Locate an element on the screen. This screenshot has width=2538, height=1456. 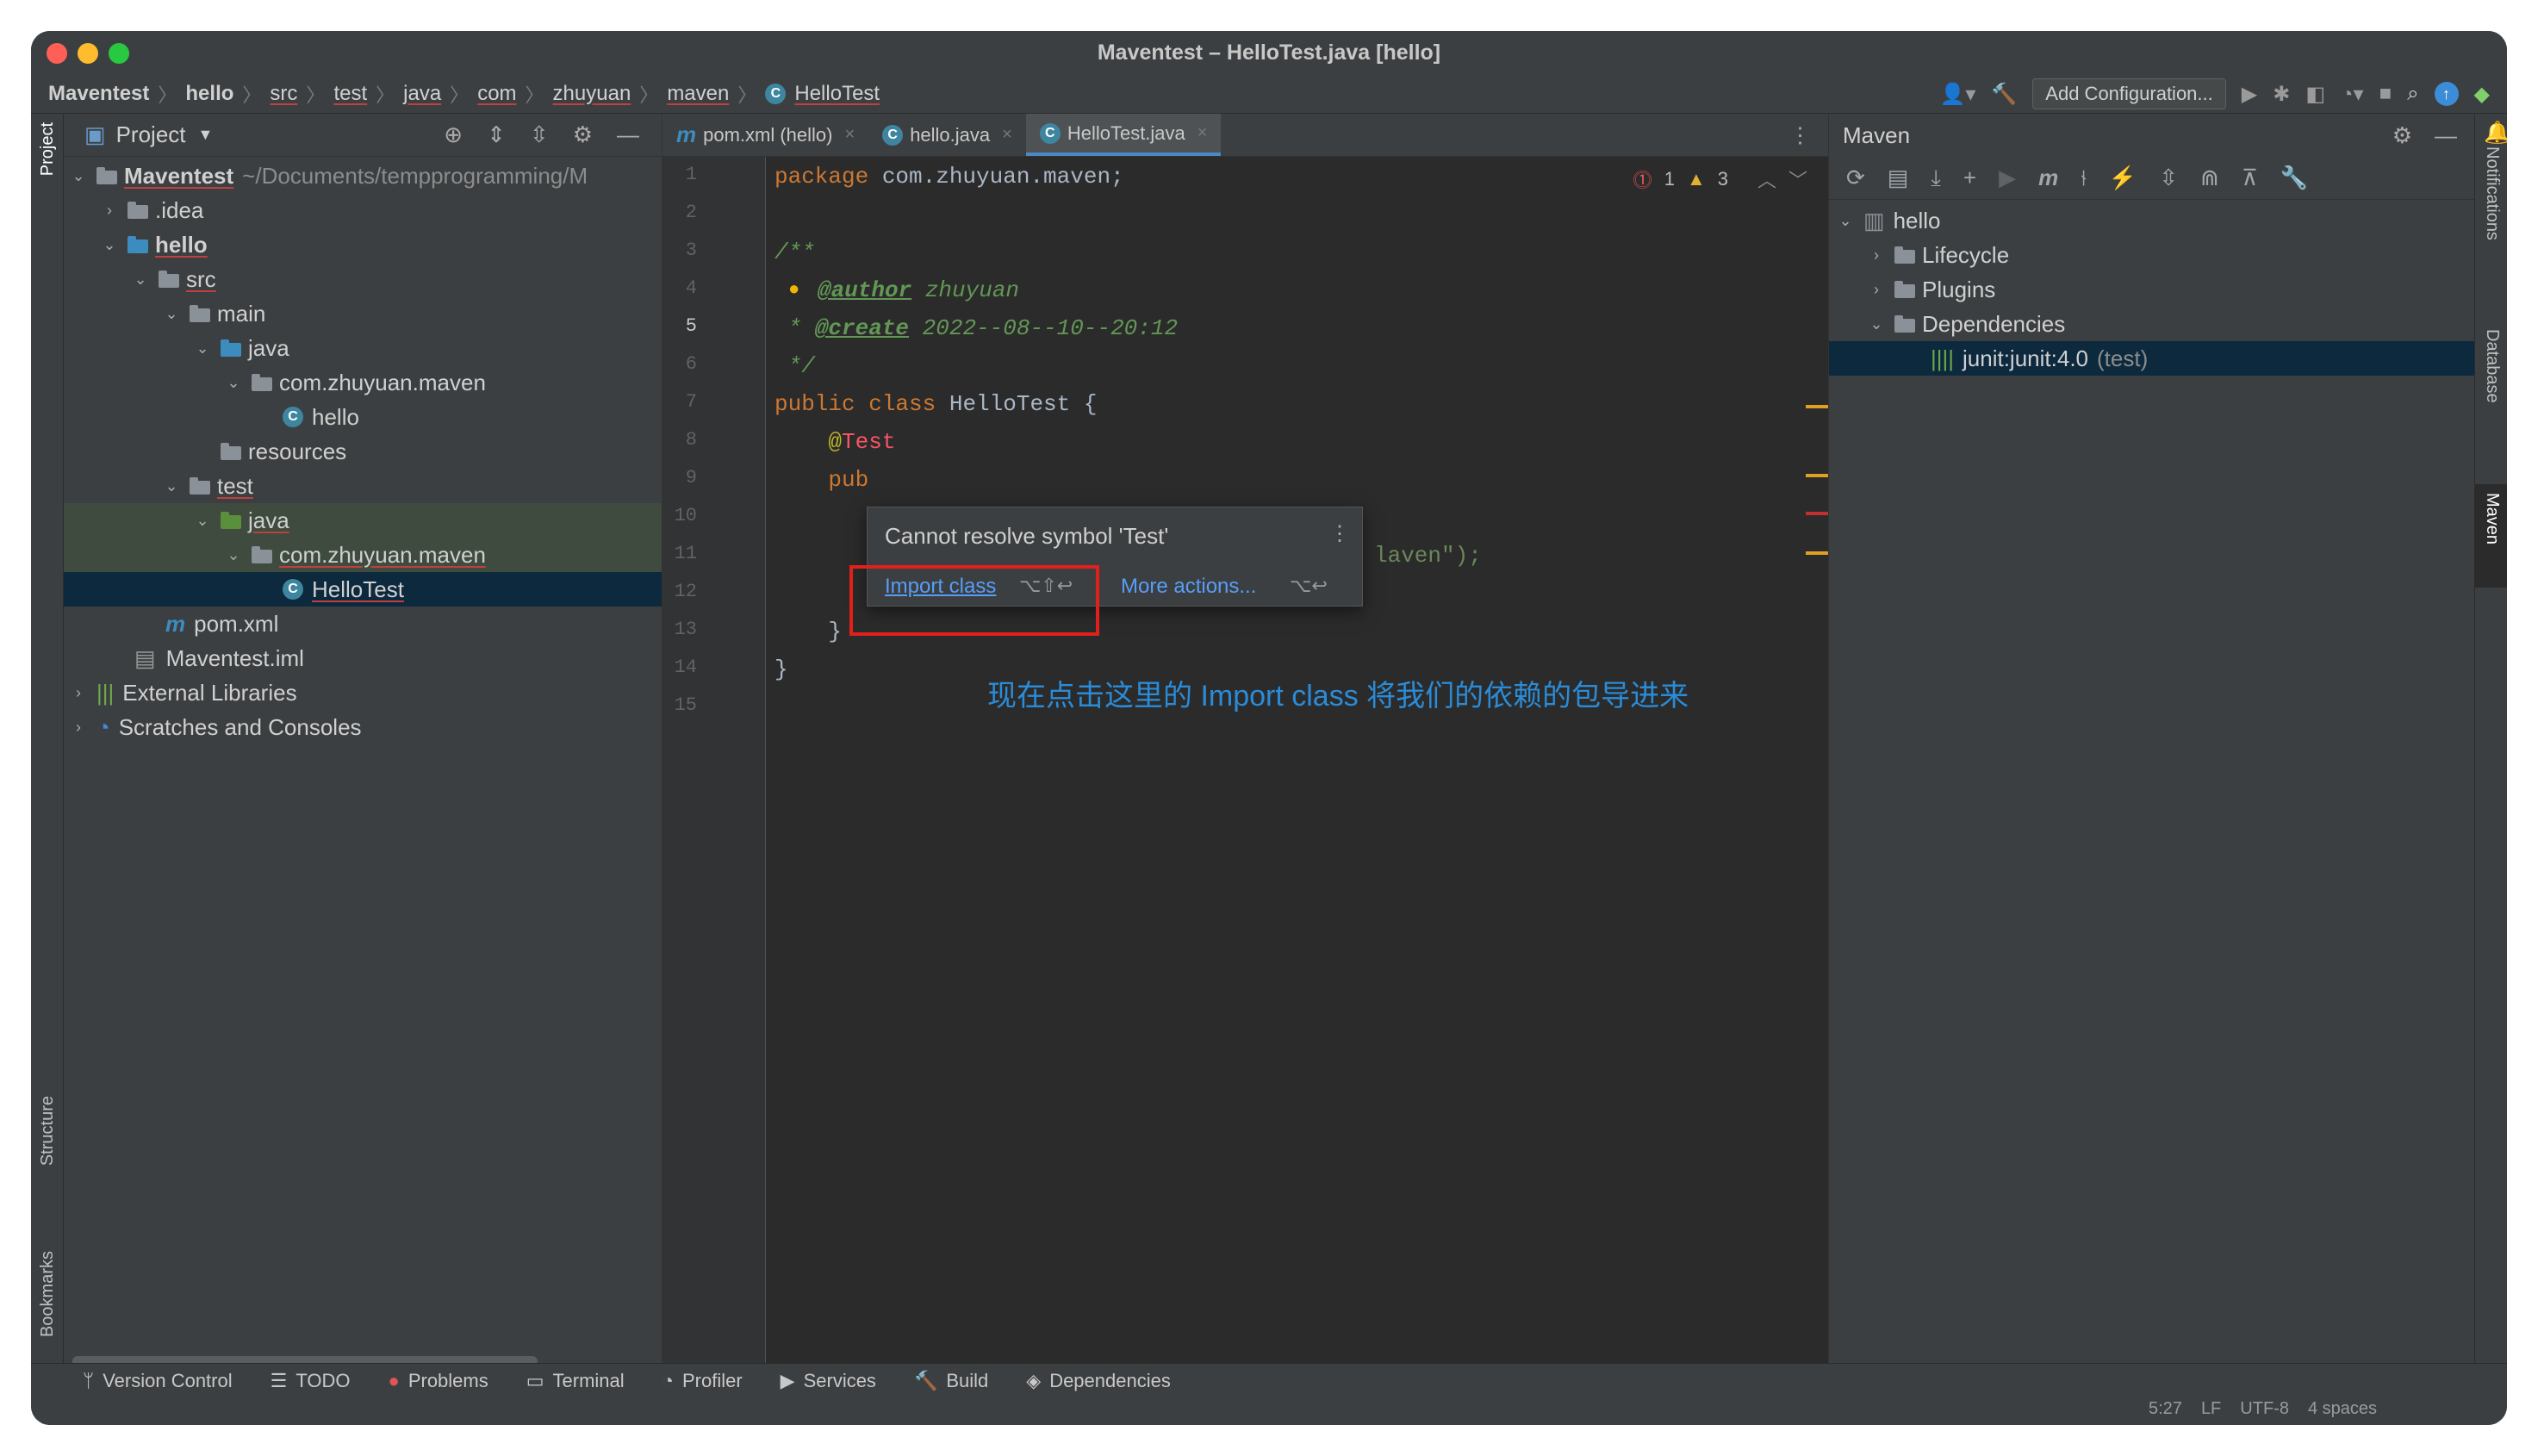
locate-icon: ⊕ is located at coordinates (454, 135).